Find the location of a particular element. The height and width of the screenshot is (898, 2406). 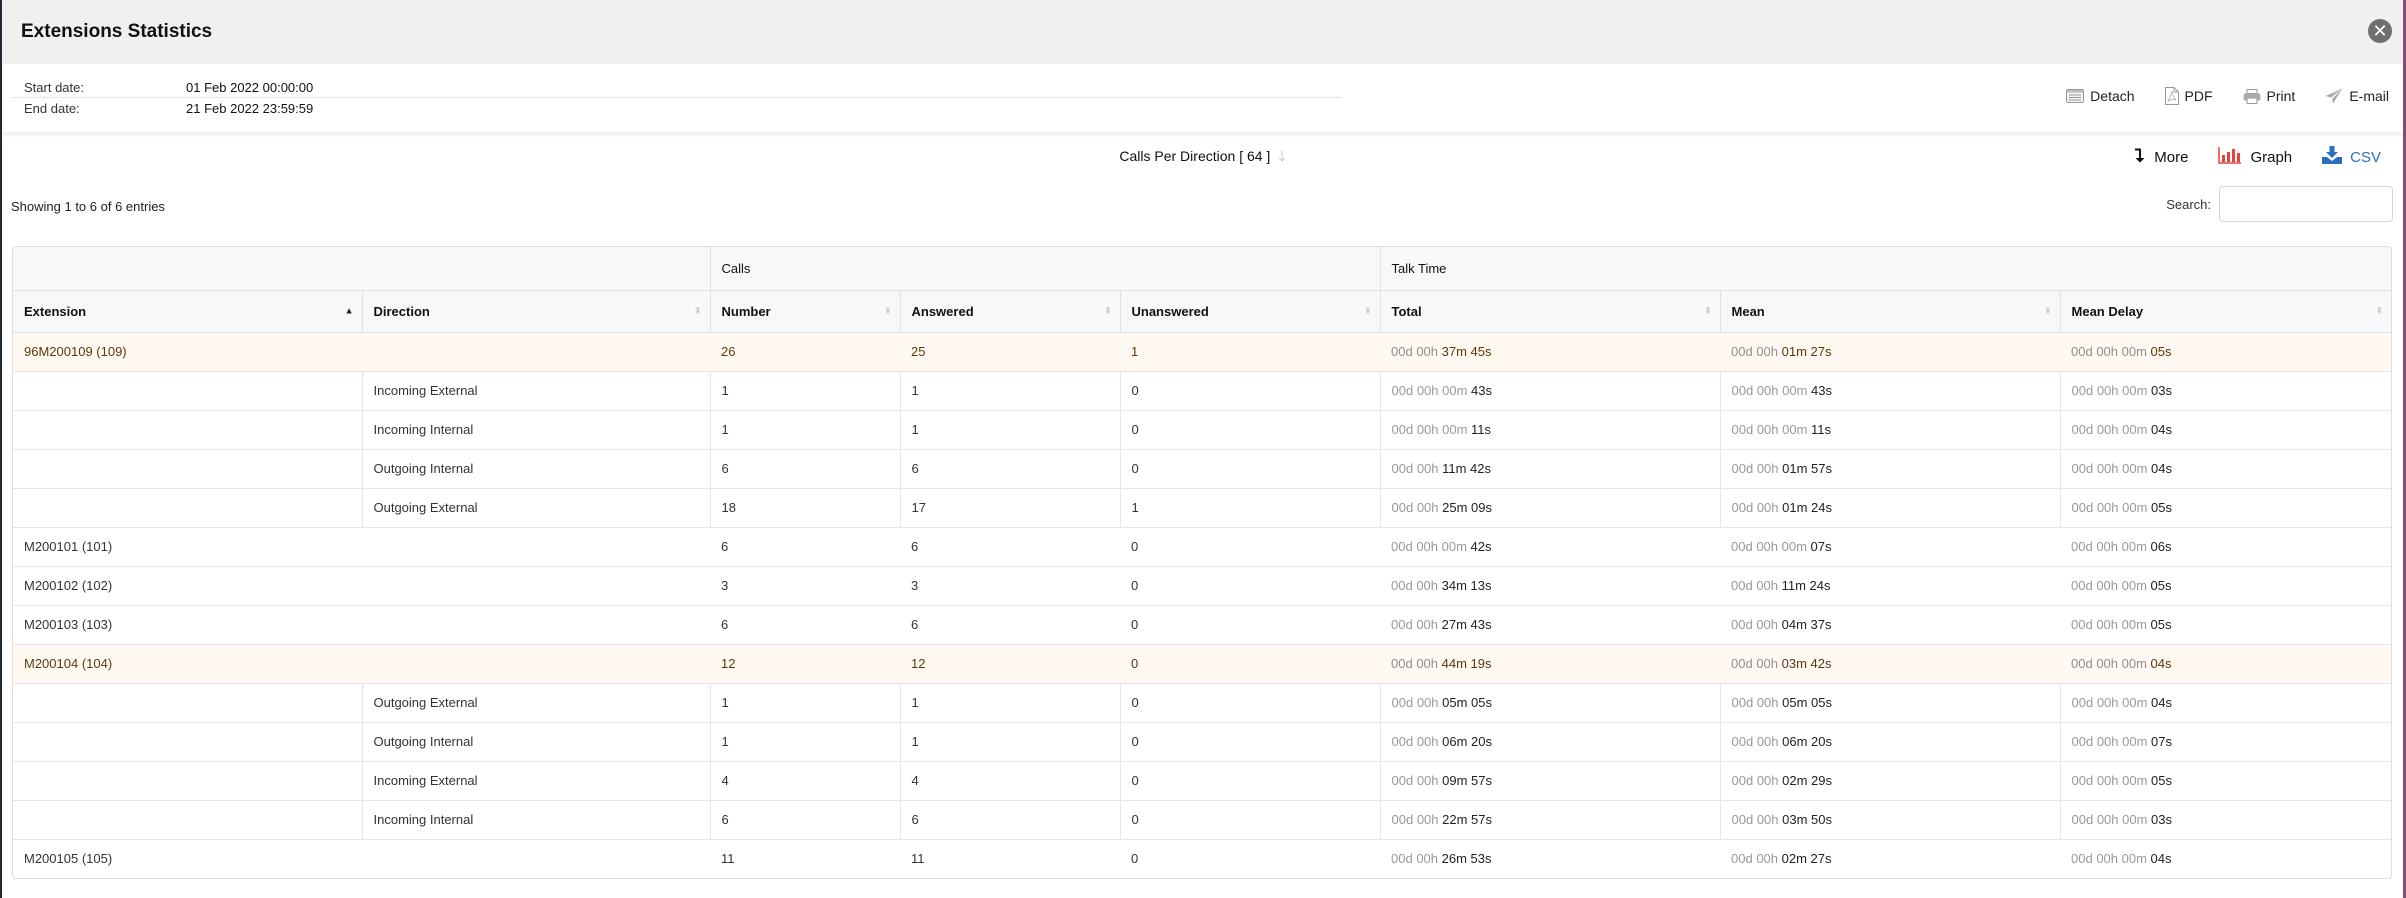

col-number: Number ⬍ is located at coordinates (804, 311).